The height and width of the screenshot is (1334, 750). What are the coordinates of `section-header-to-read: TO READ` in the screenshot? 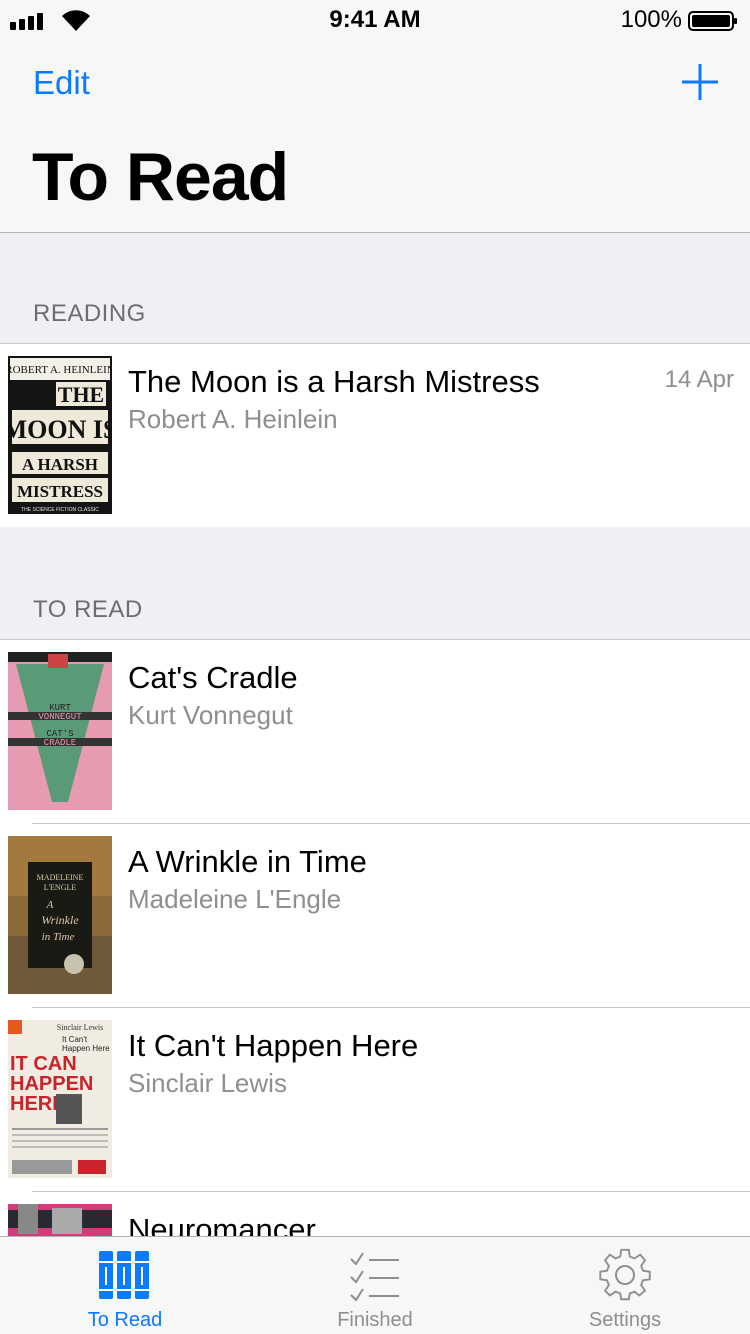 It's located at (375, 583).